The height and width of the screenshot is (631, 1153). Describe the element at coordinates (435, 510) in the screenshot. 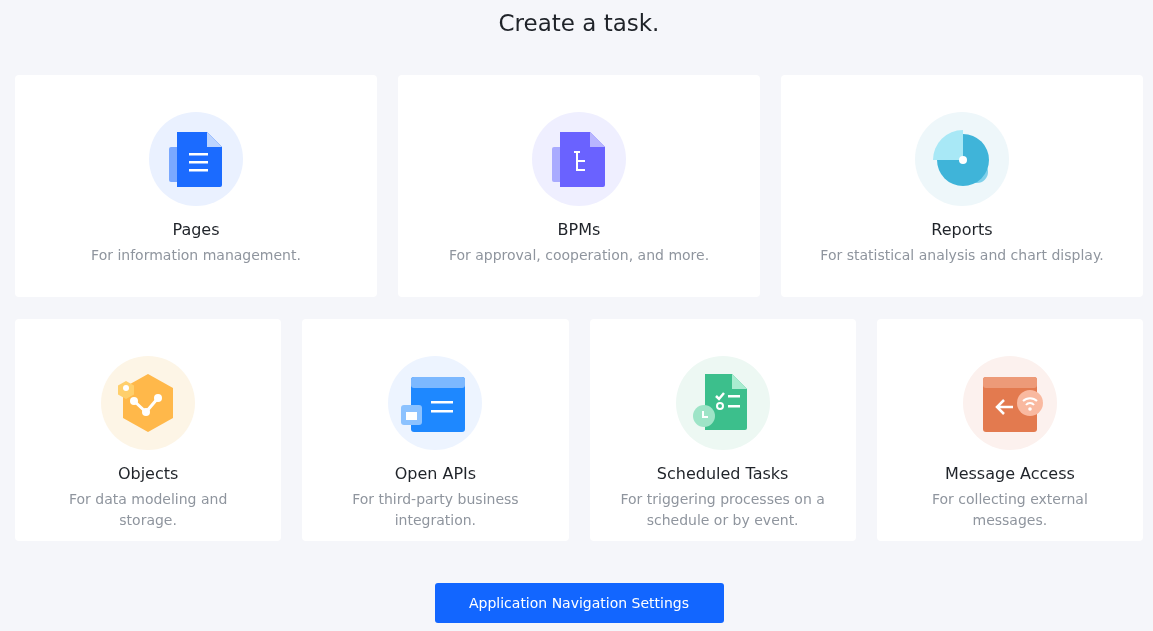

I see `card-description: For third-party business integration.` at that location.